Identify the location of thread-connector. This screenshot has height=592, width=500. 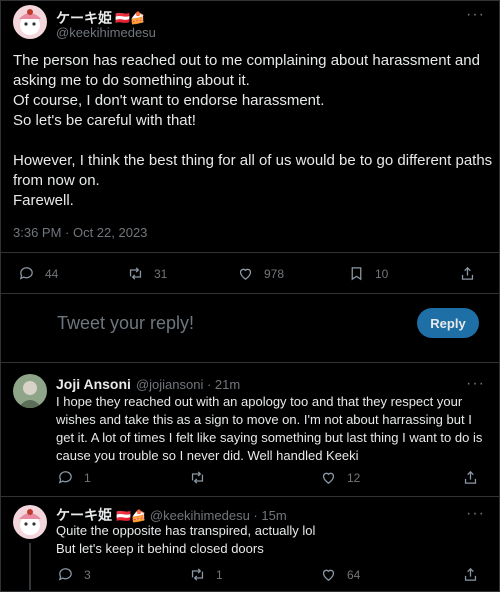
(30, 566).